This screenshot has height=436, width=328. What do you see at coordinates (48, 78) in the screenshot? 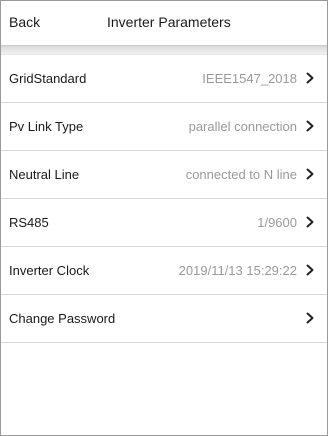
I see `row-label: GridStandard` at bounding box center [48, 78].